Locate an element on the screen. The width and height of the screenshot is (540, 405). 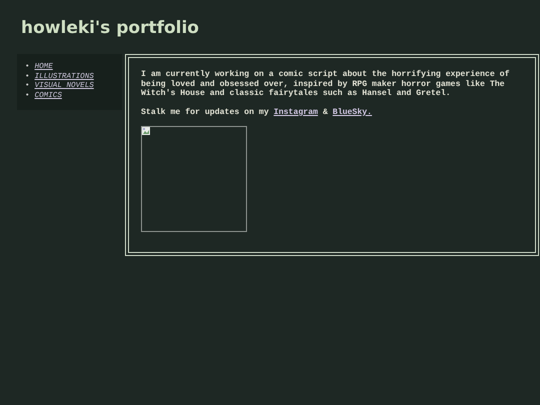
site-title: howleki's portfolio is located at coordinates (110, 28).